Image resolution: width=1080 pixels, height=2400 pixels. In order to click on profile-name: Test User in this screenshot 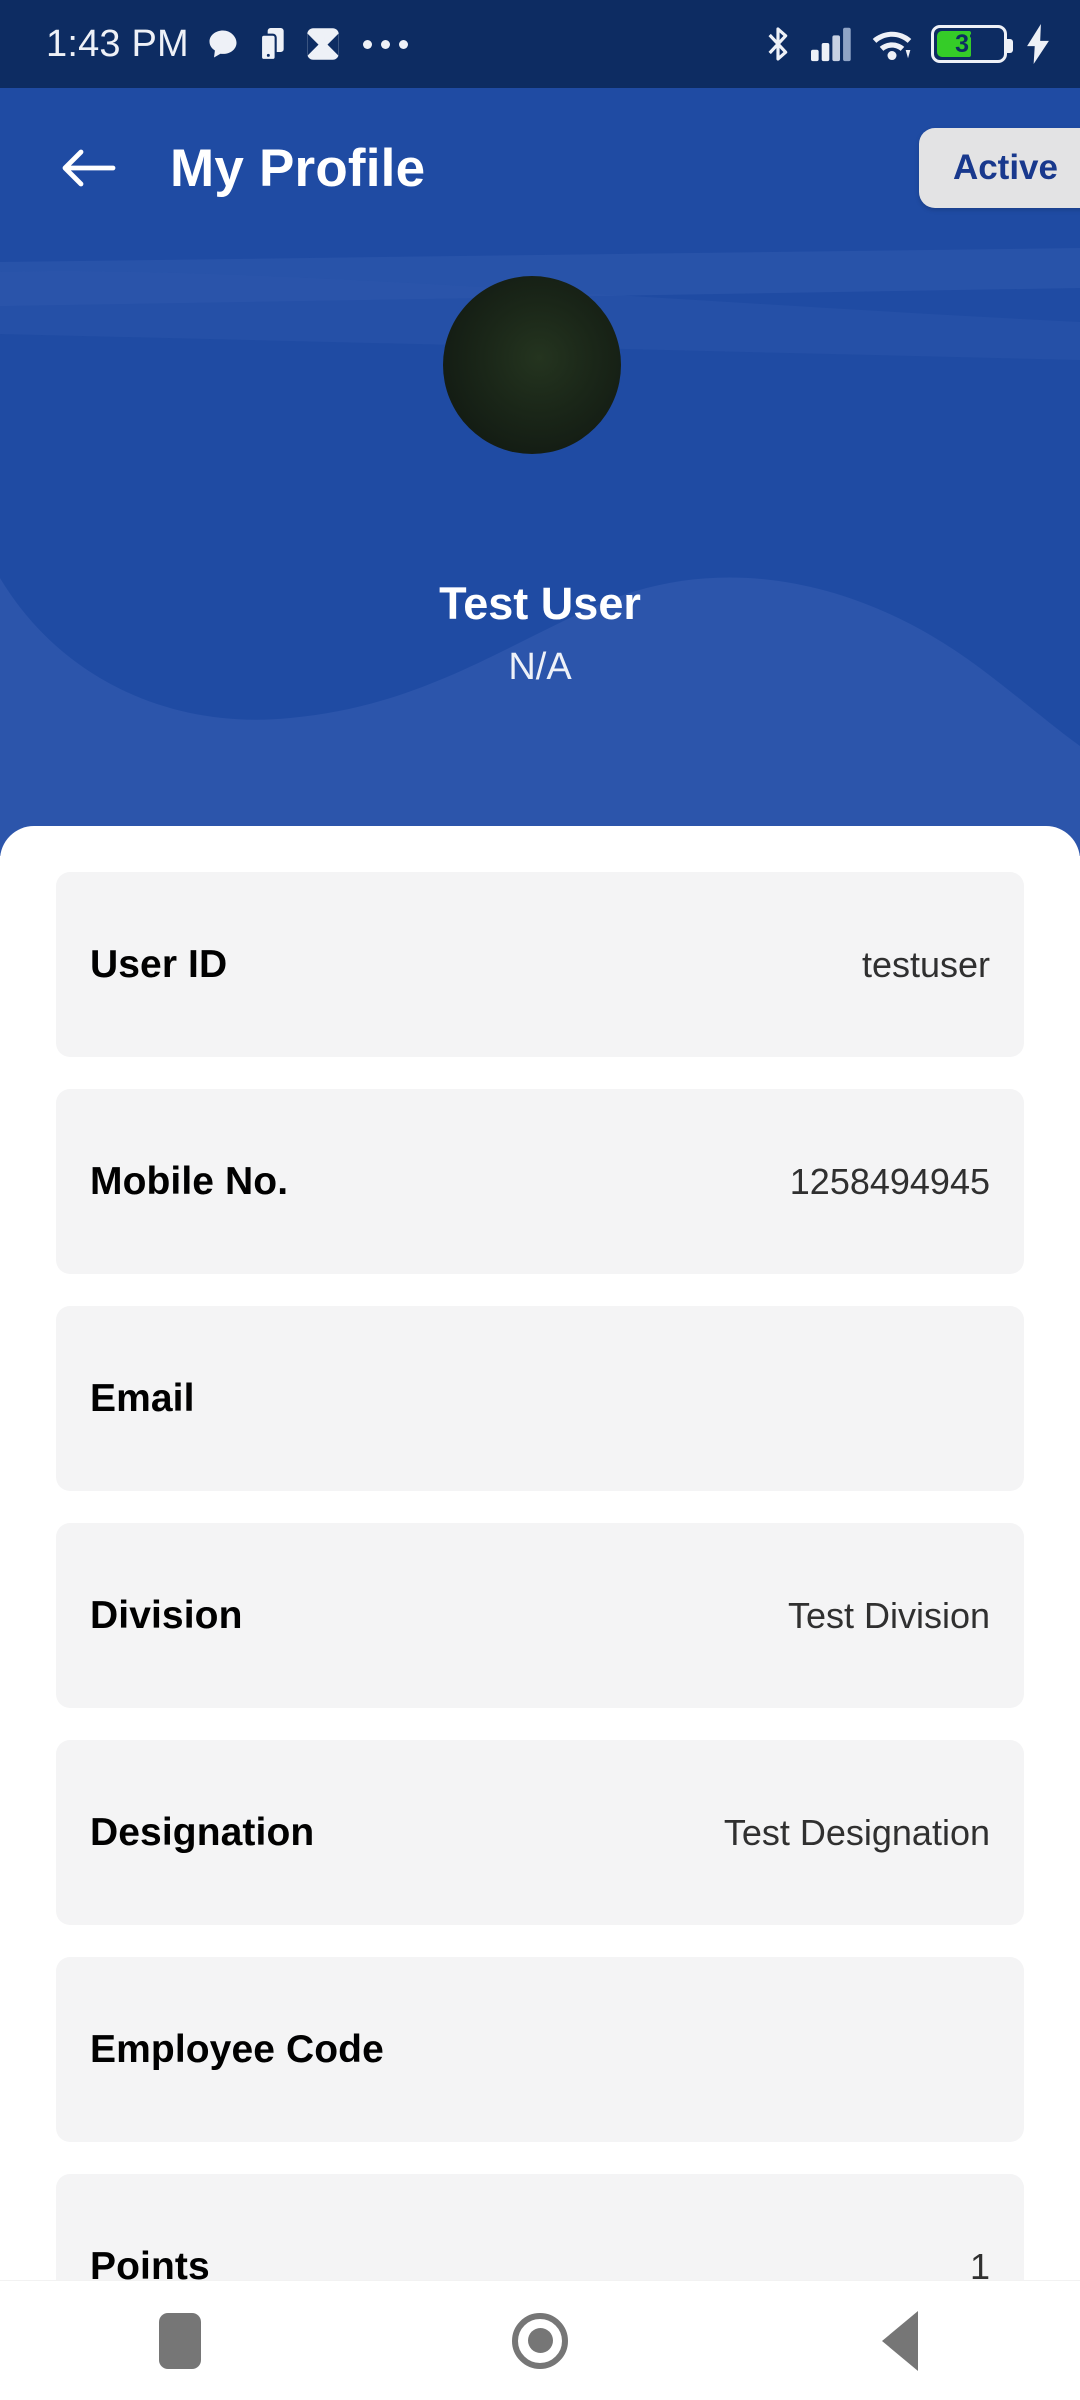, I will do `click(540, 603)`.